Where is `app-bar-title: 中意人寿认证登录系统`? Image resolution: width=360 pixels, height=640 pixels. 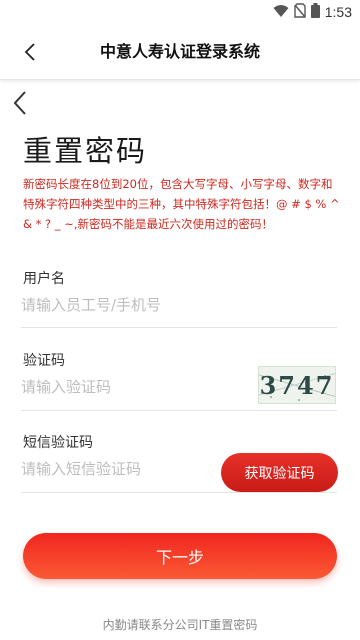
app-bar-title: 中意人寿认证登录系统 is located at coordinates (179, 51).